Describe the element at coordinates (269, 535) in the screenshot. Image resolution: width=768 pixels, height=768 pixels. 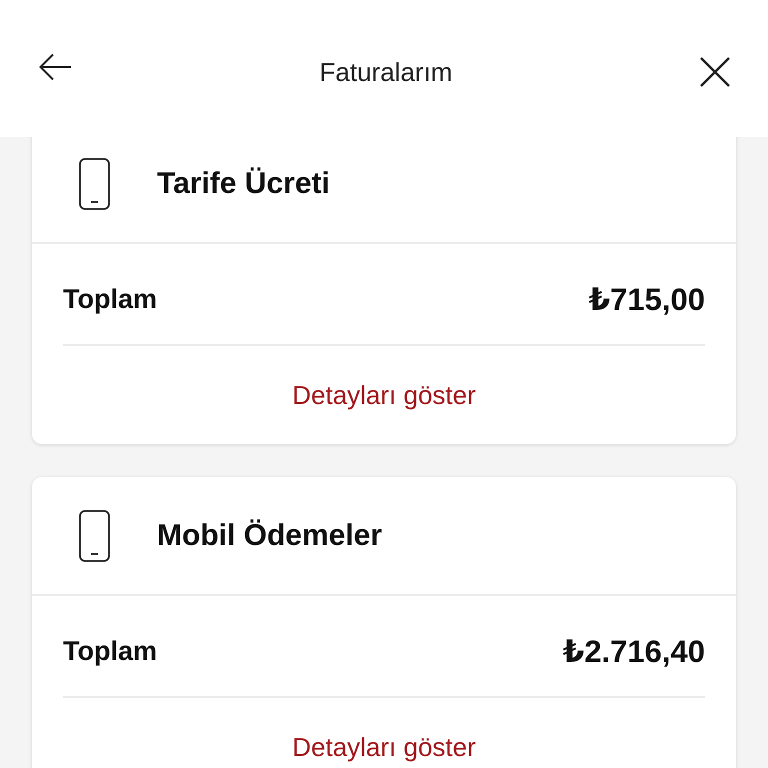
I see `card-title: Mobil Ödemeler` at that location.